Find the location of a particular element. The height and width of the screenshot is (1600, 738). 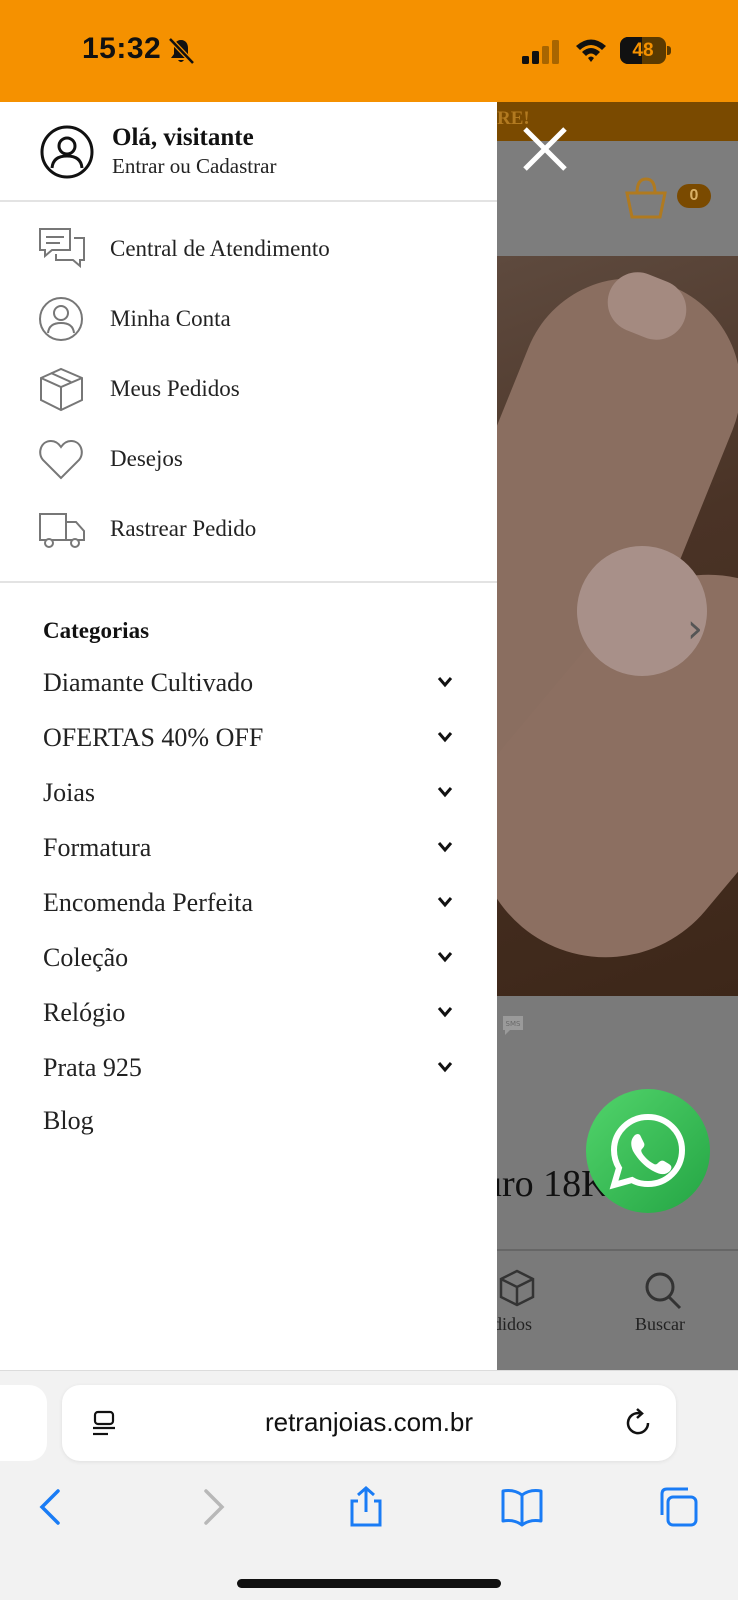

browser-toolbar: retranjoias.com.br is located at coordinates (369, 1485).